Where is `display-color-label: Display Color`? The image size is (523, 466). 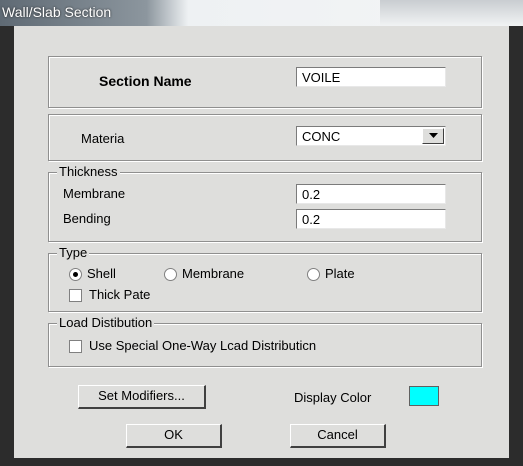 display-color-label: Display Color is located at coordinates (333, 397).